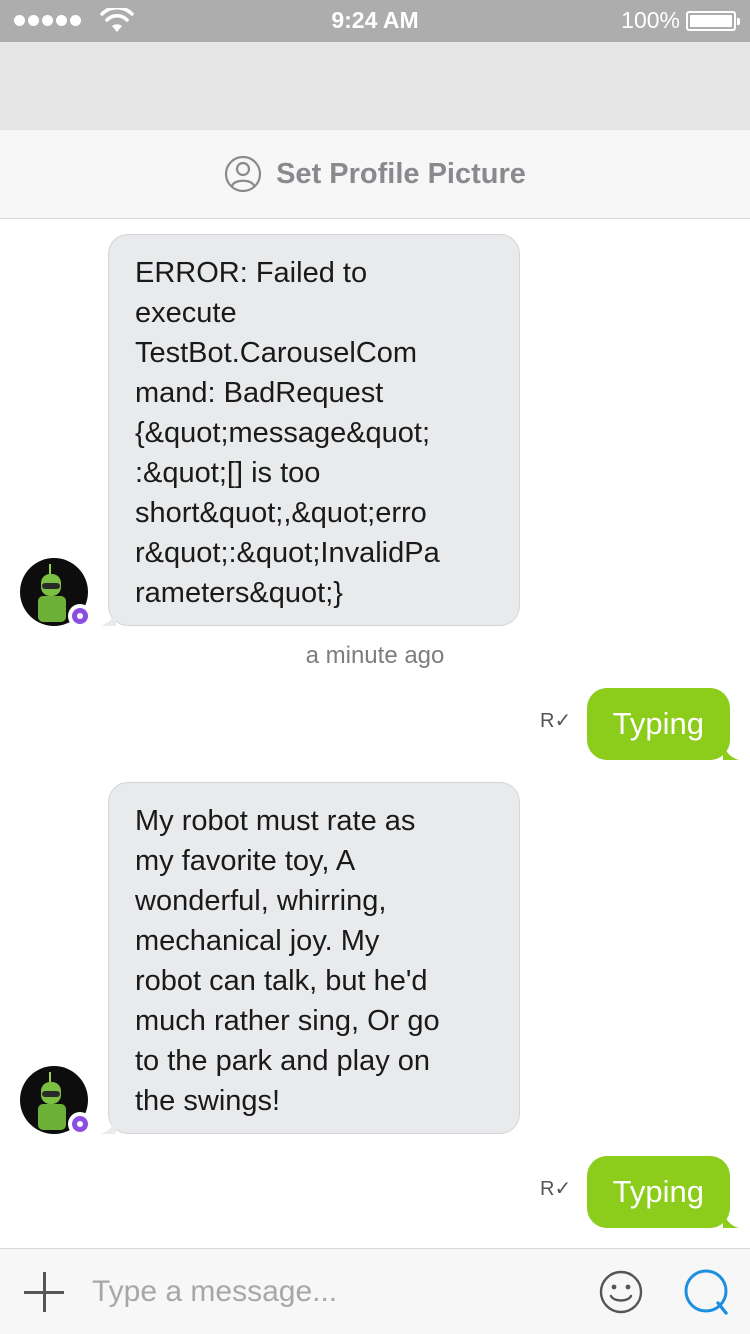 The height and width of the screenshot is (1334, 750). I want to click on message-line: short&quot;,&quot;erro, so click(281, 513).